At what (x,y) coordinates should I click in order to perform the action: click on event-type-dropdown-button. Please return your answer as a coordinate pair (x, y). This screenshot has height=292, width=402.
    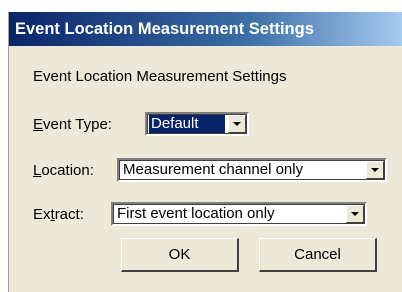
    Looking at the image, I should click on (237, 124).